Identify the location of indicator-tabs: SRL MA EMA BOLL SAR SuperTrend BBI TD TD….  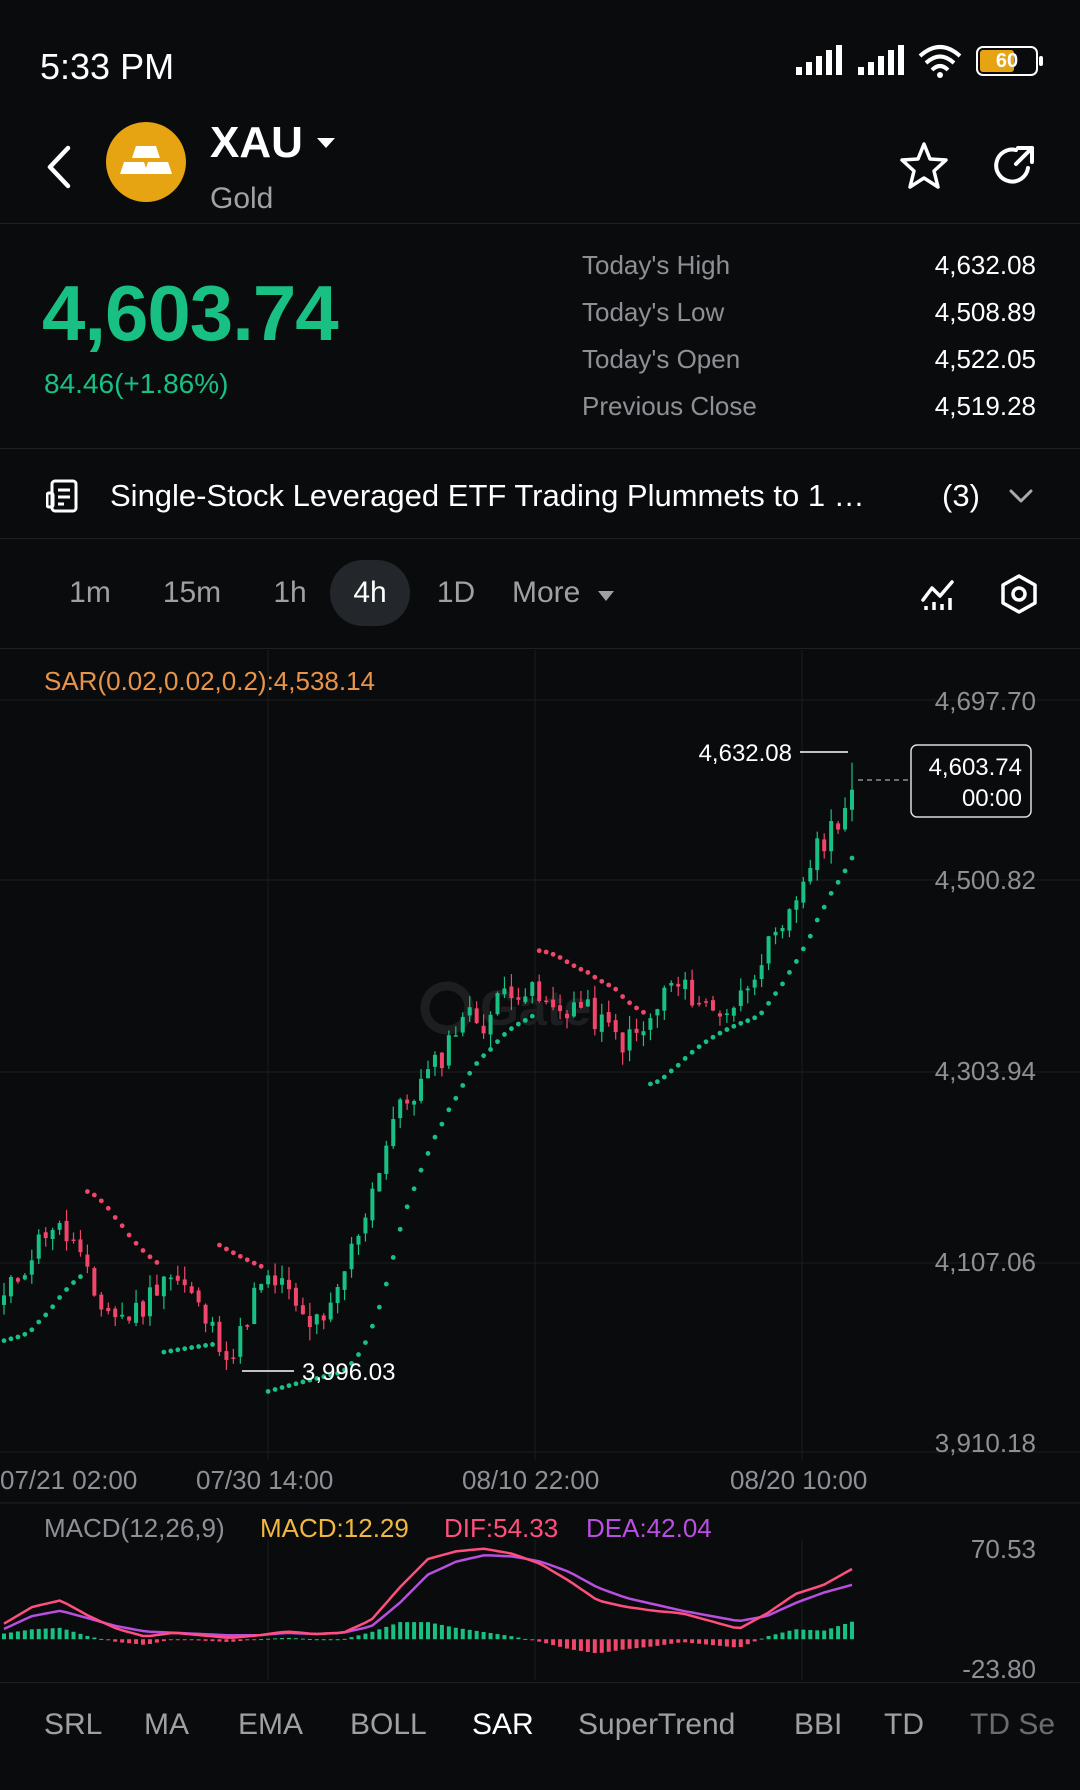
(540, 1728).